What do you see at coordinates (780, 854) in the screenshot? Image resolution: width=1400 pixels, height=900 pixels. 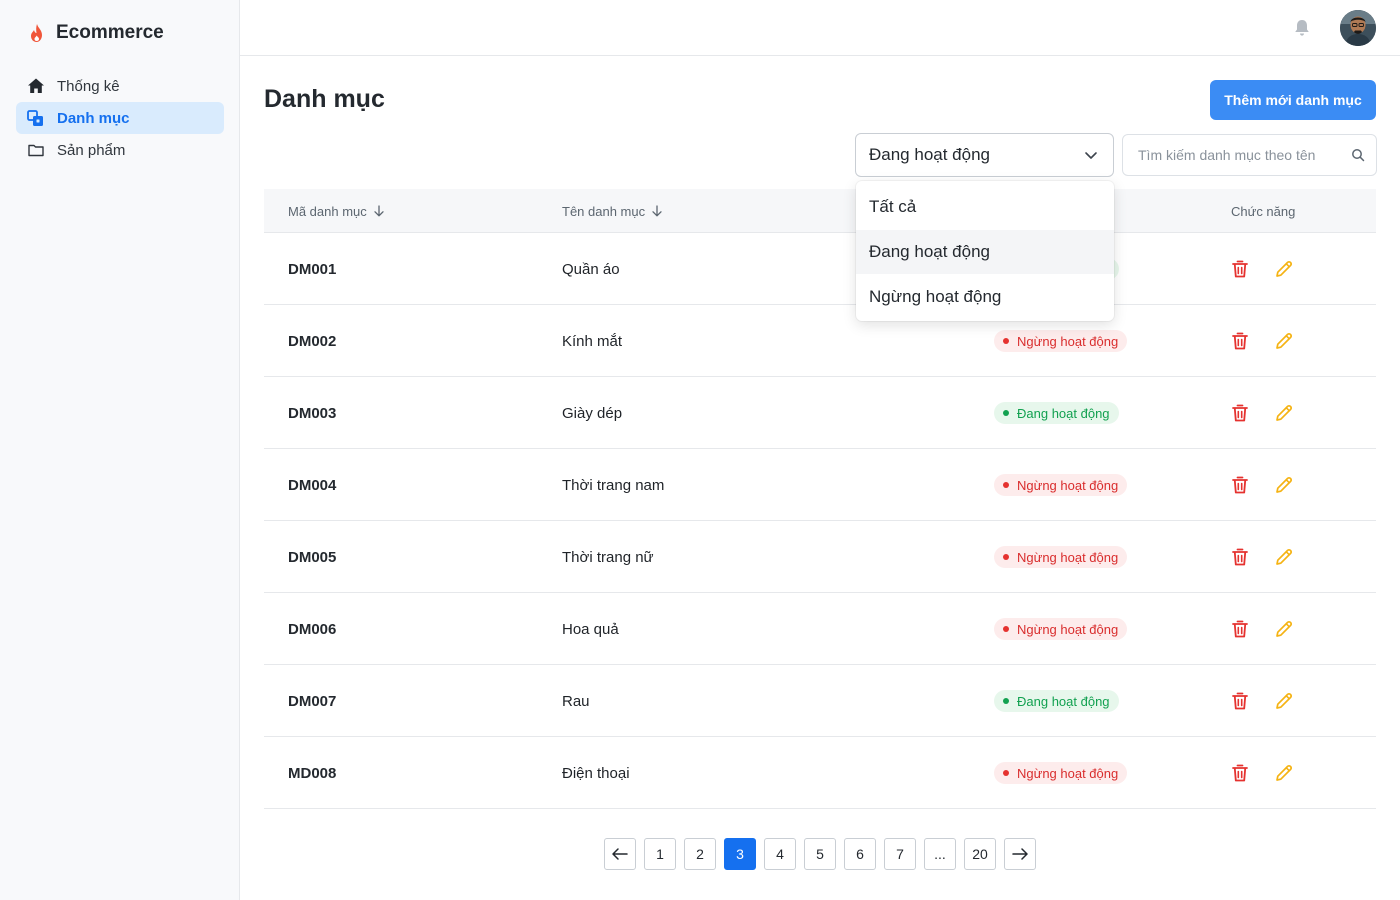 I see `page-button: 4` at bounding box center [780, 854].